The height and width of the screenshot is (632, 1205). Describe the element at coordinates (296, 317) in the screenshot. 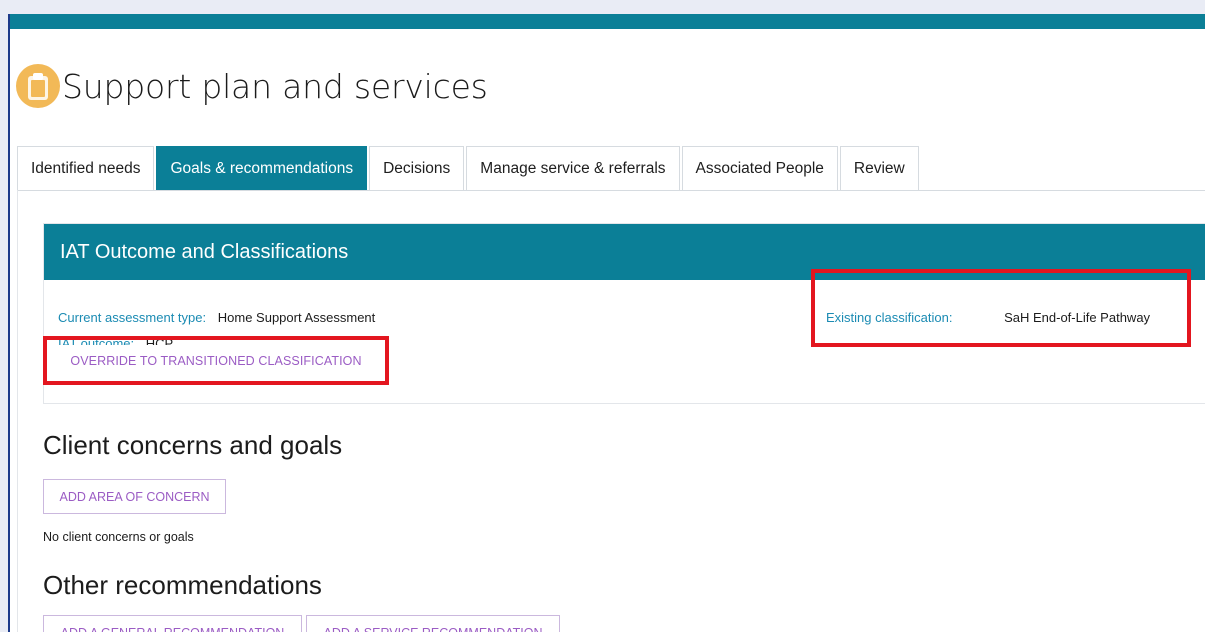

I see `assessment-type-value: Home Support Assessment` at that location.